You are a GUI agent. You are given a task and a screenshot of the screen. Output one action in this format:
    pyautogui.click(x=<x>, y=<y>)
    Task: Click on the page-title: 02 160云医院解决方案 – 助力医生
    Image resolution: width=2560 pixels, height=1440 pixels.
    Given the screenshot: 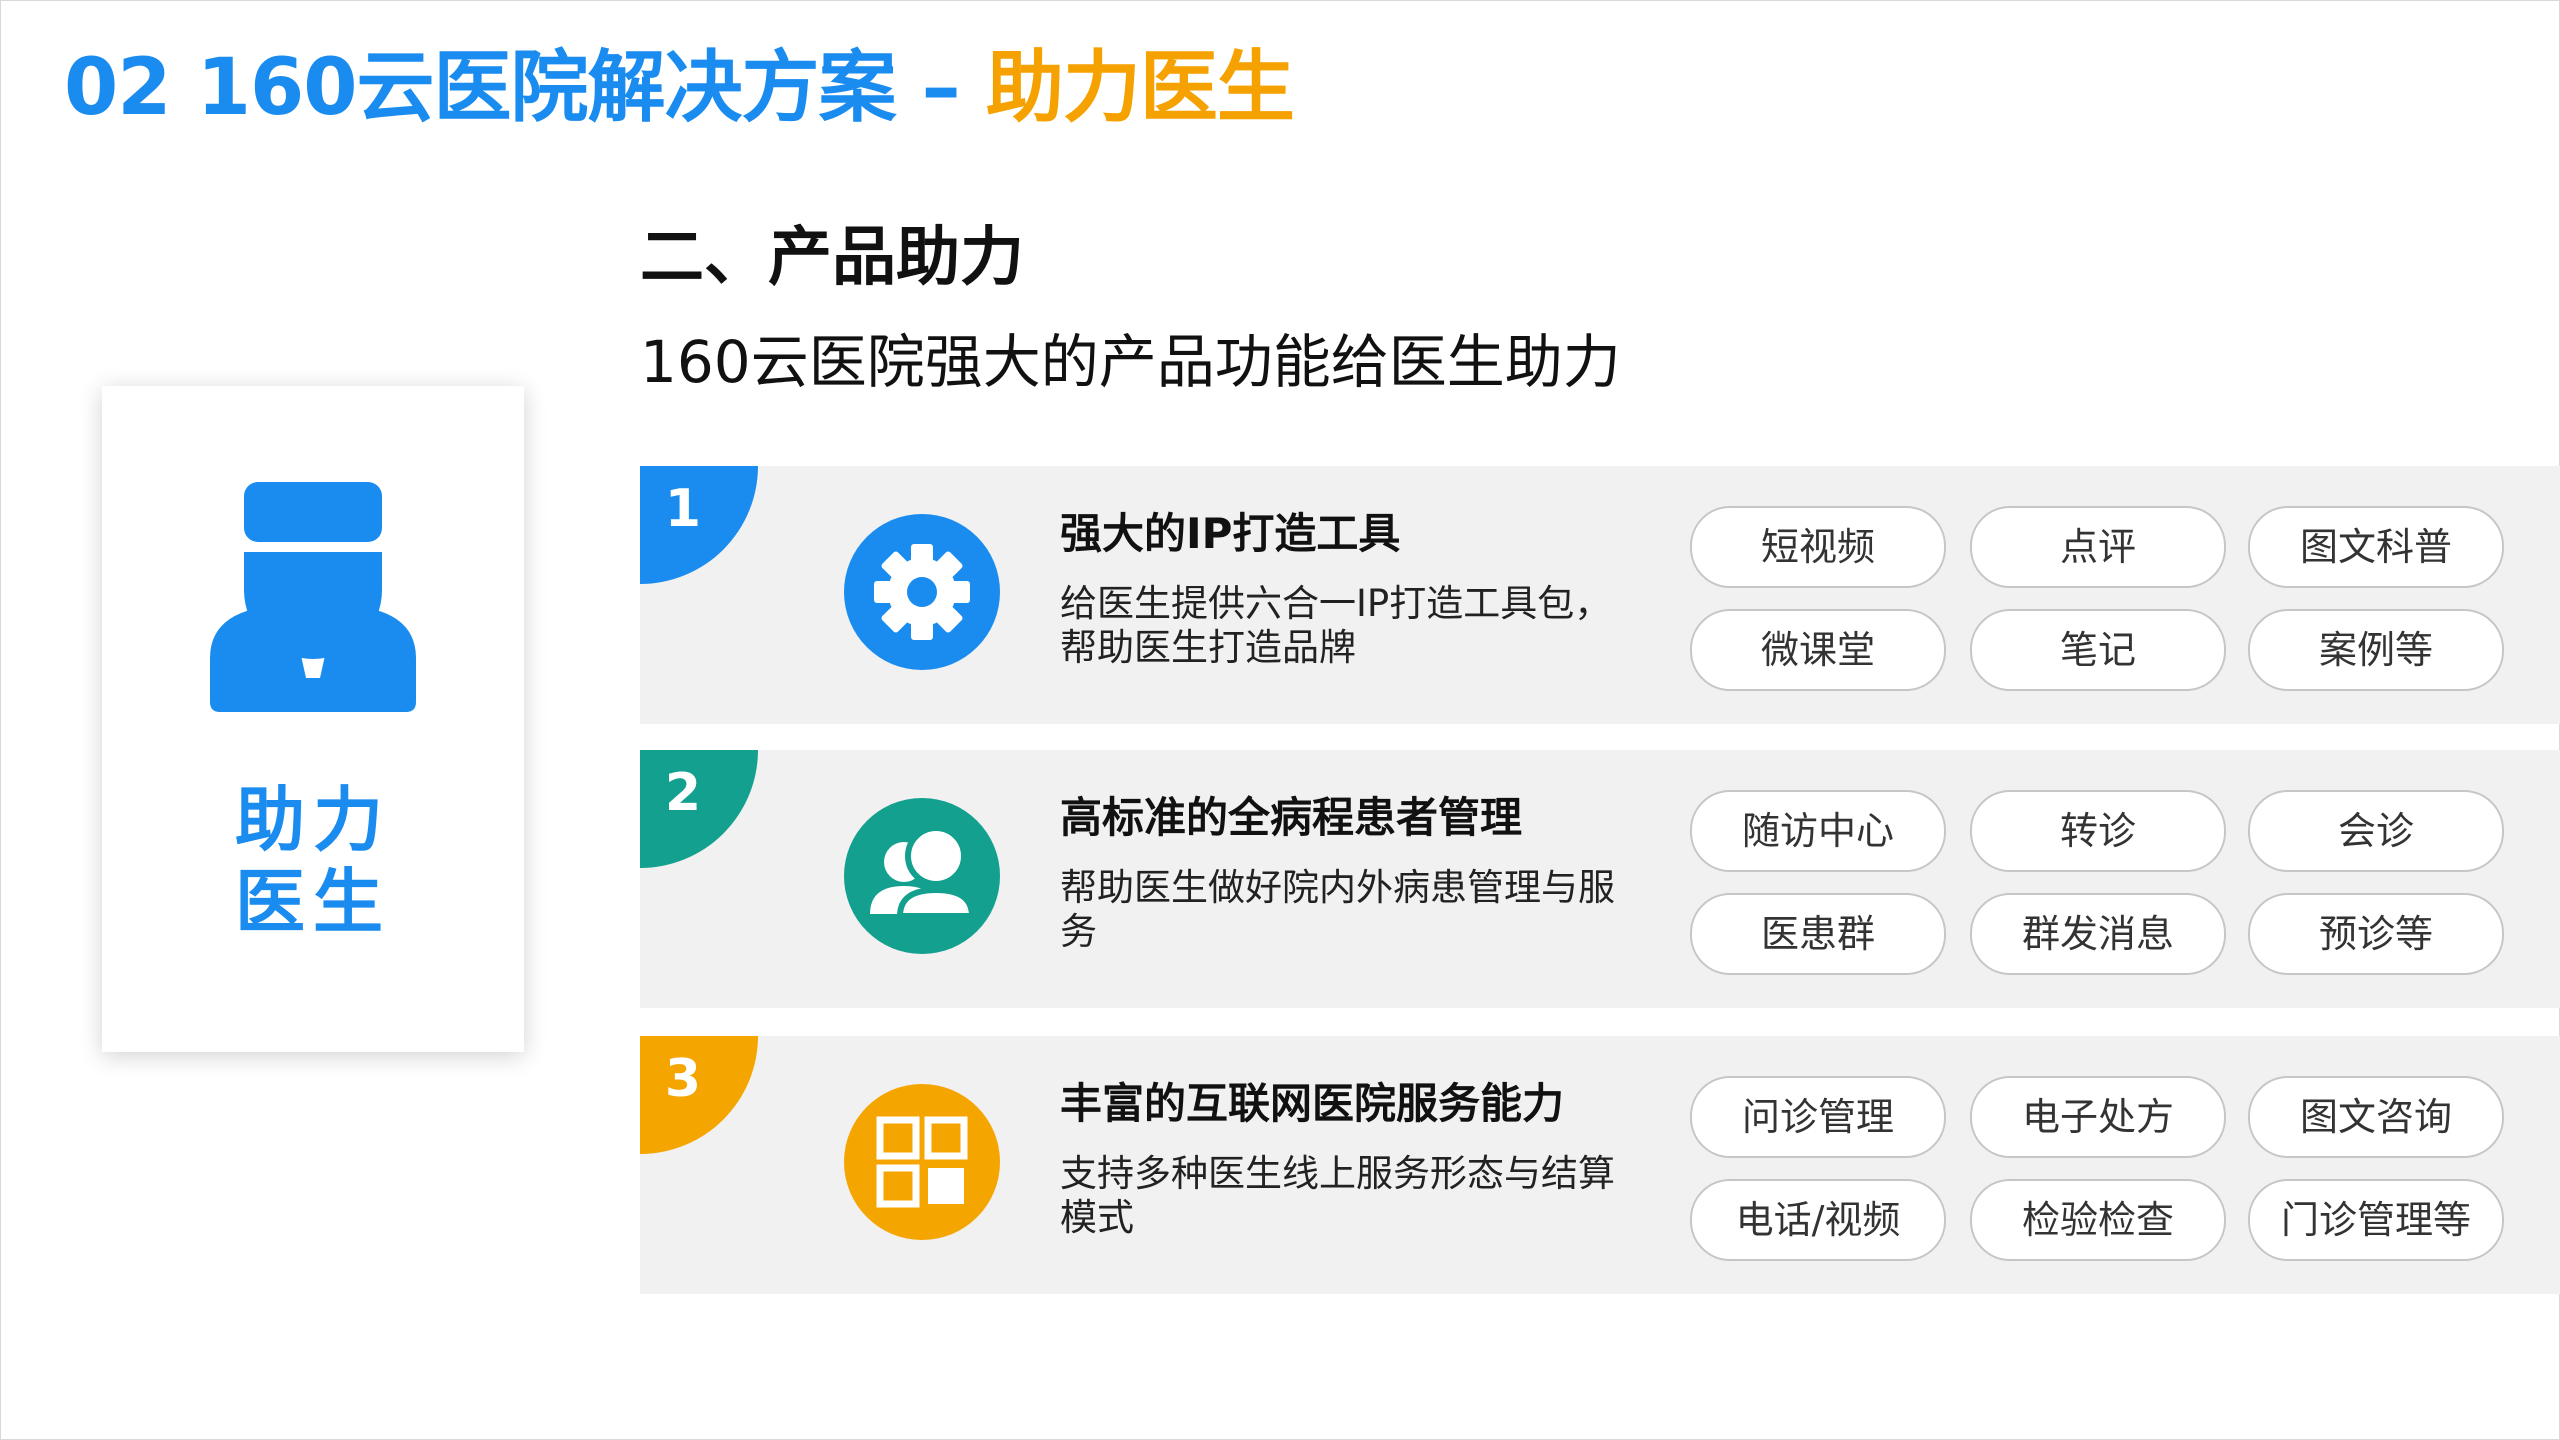 What is the action you would take?
    pyautogui.click(x=679, y=88)
    